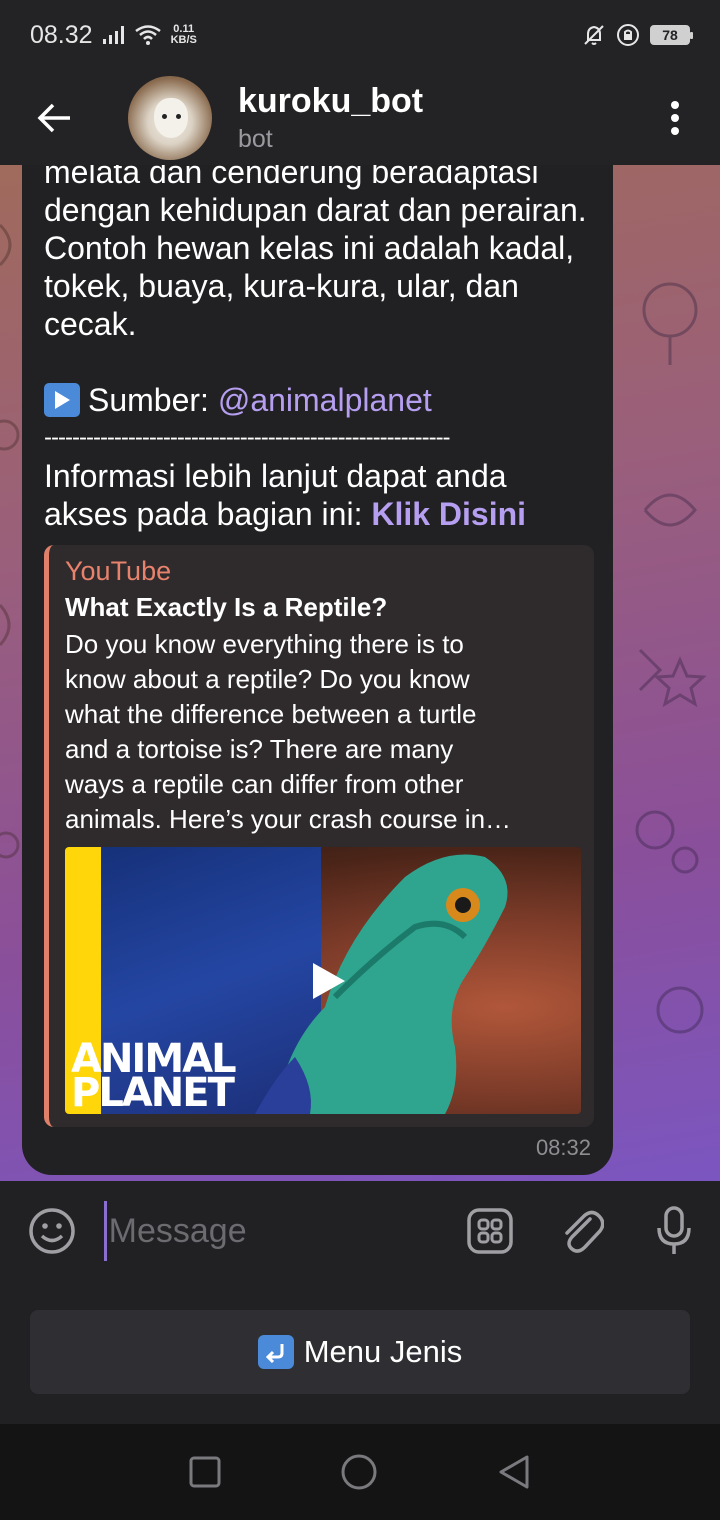 The width and height of the screenshot is (720, 1520). I want to click on message-input-bar: Message, so click(360, 1231).